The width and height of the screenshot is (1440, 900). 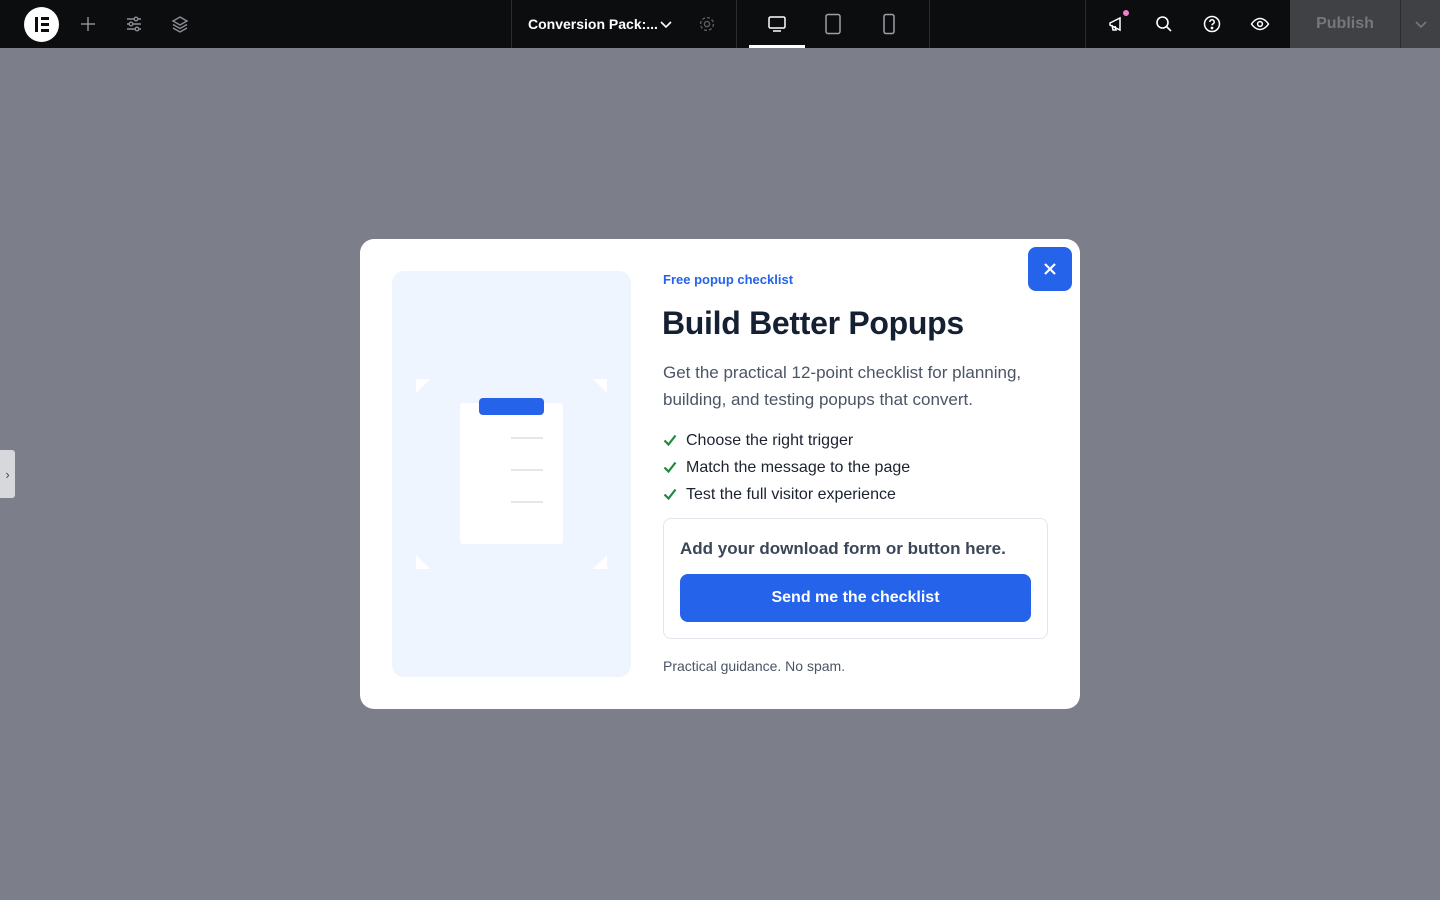 What do you see at coordinates (855, 598) in the screenshot?
I see `send-checklist-button: Send me the checklist` at bounding box center [855, 598].